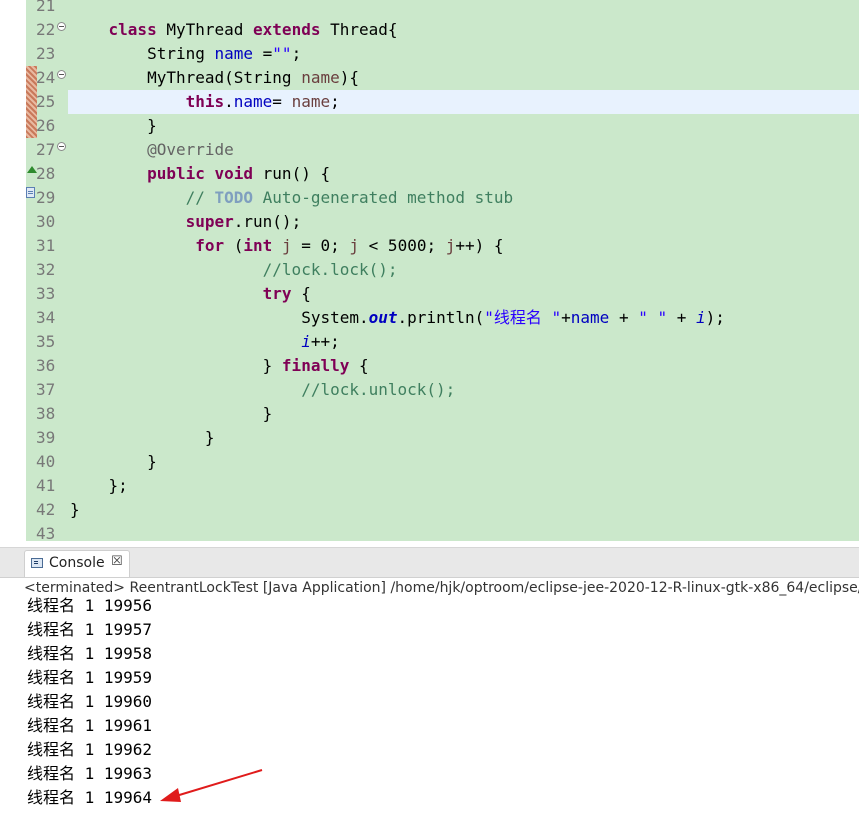 This screenshot has width=859, height=828. Describe the element at coordinates (176, 173) in the screenshot. I see `code-token: public` at that location.